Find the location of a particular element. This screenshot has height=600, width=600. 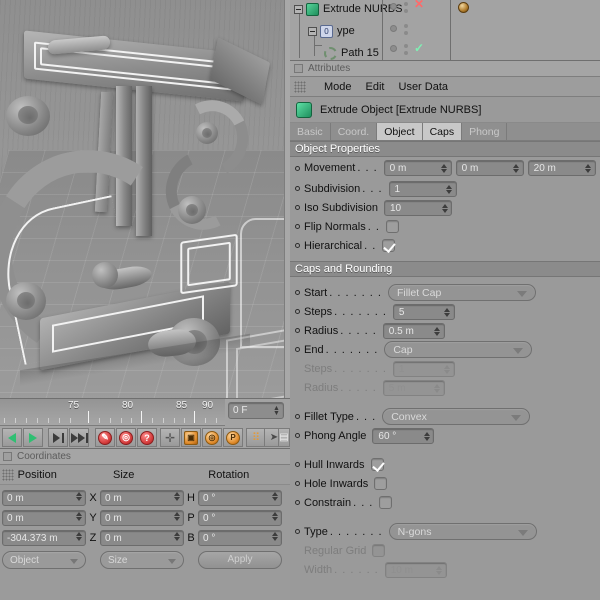

subdivision-field: 1 is located at coordinates (422, 188).